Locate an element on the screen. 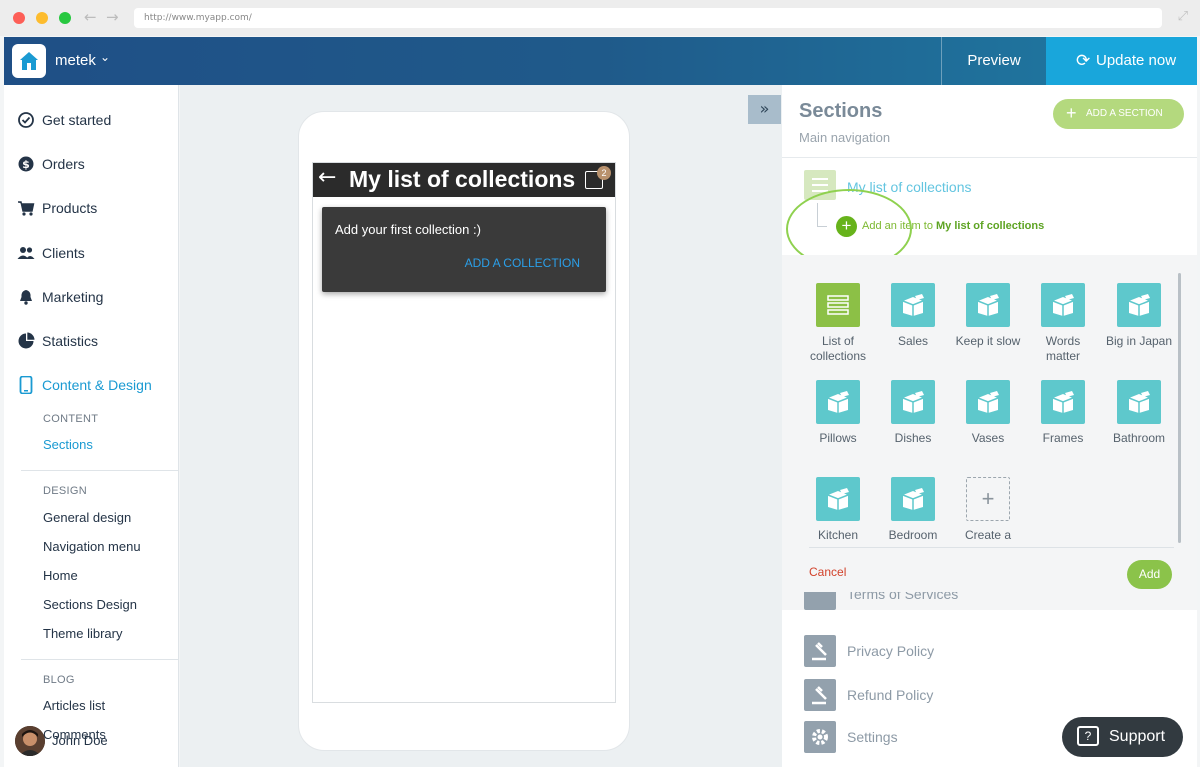  gear-icon is located at coordinates (820, 737).